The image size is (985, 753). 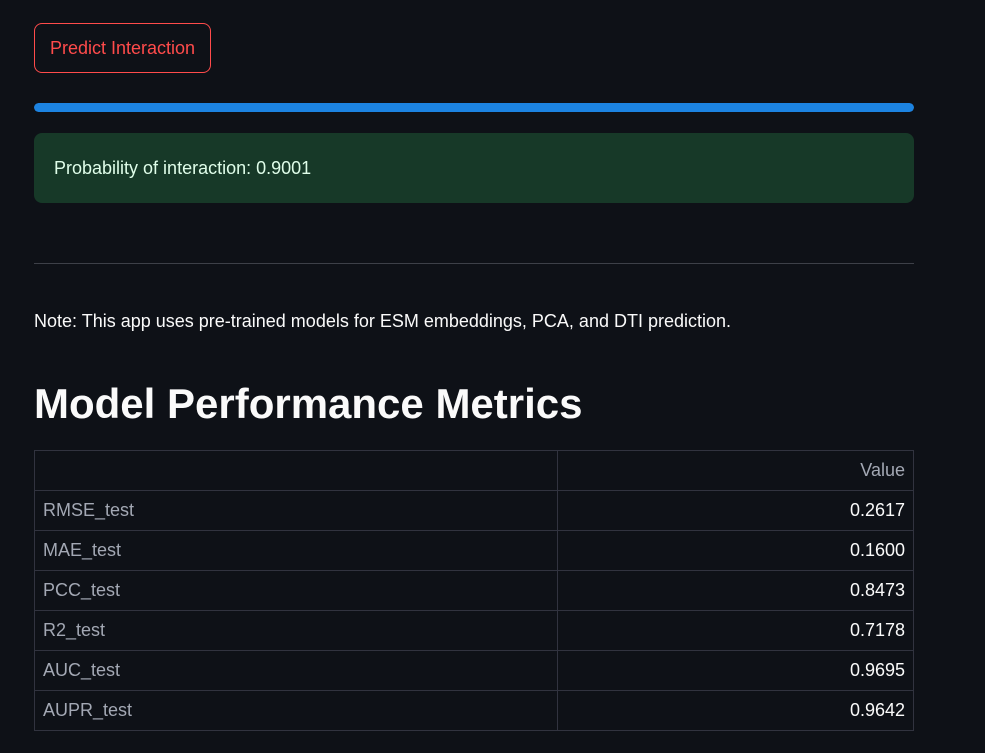 I want to click on table-row: AUC_test 0.9695, so click(x=474, y=670).